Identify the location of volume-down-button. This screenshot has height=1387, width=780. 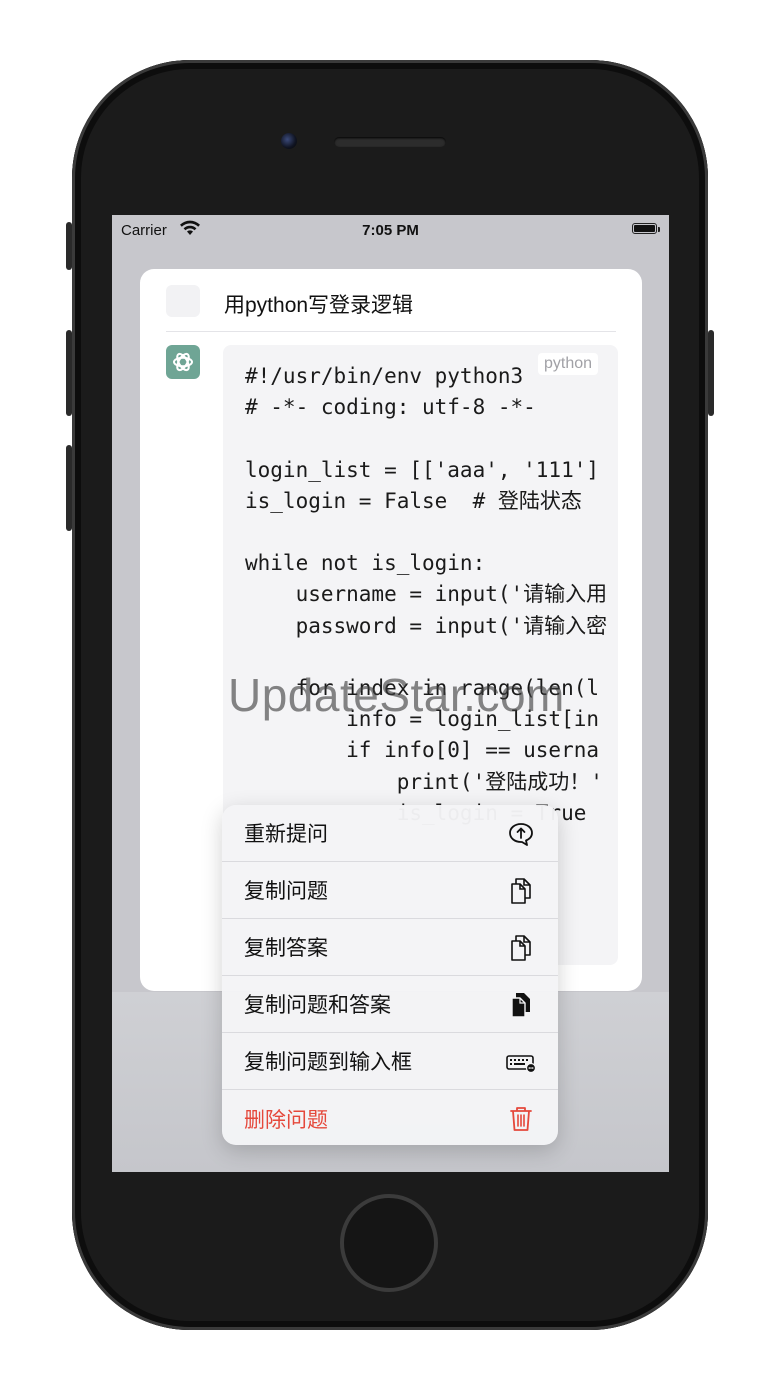
(69, 488).